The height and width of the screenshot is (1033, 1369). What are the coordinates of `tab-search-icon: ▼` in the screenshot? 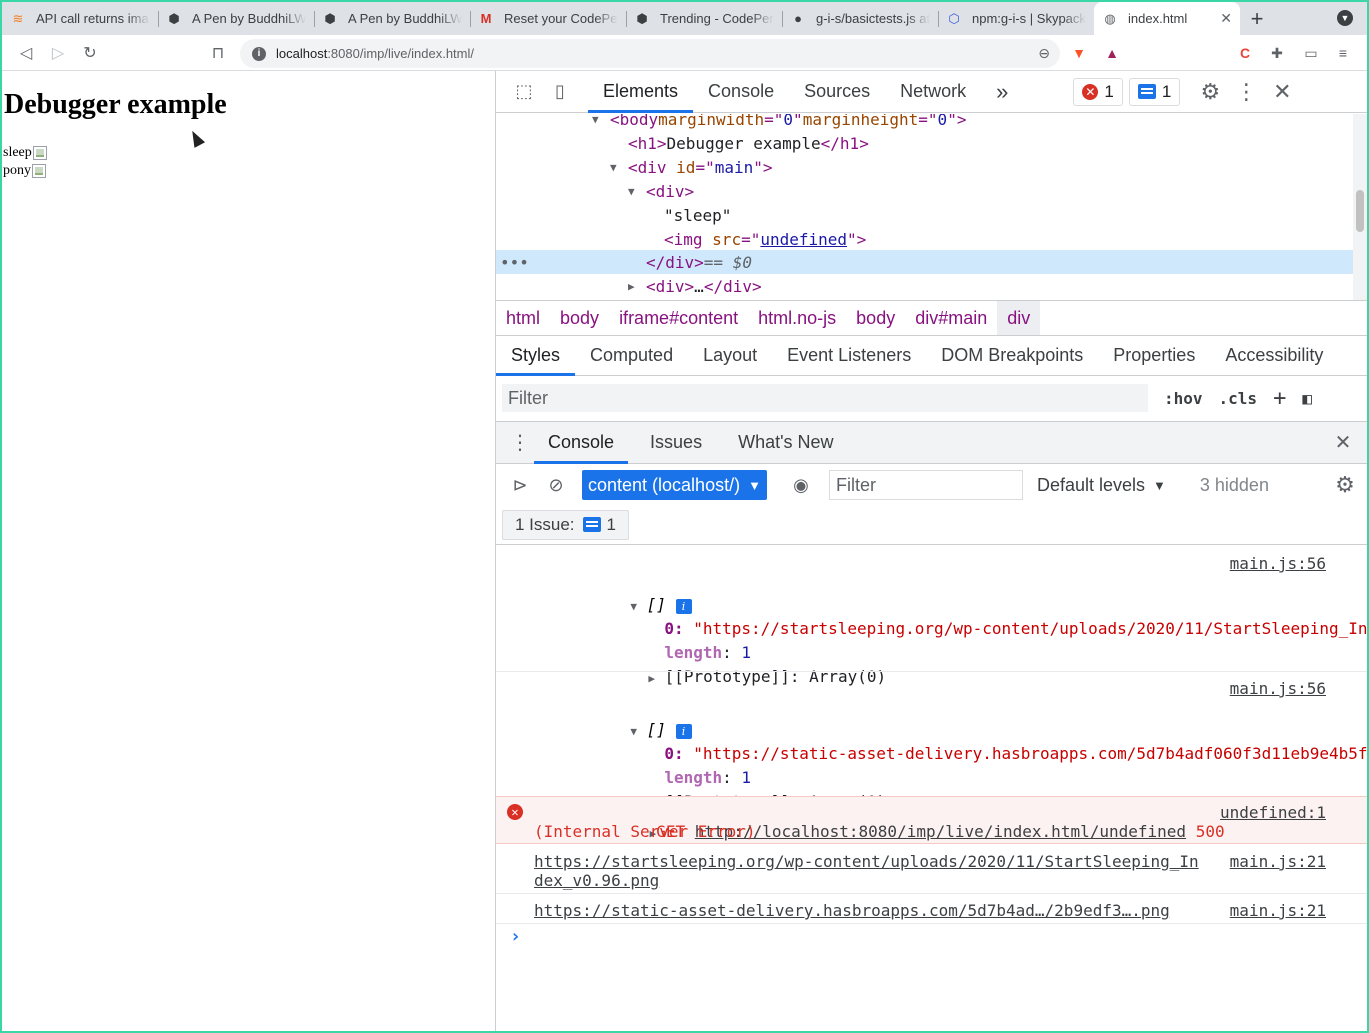 It's located at (1345, 18).